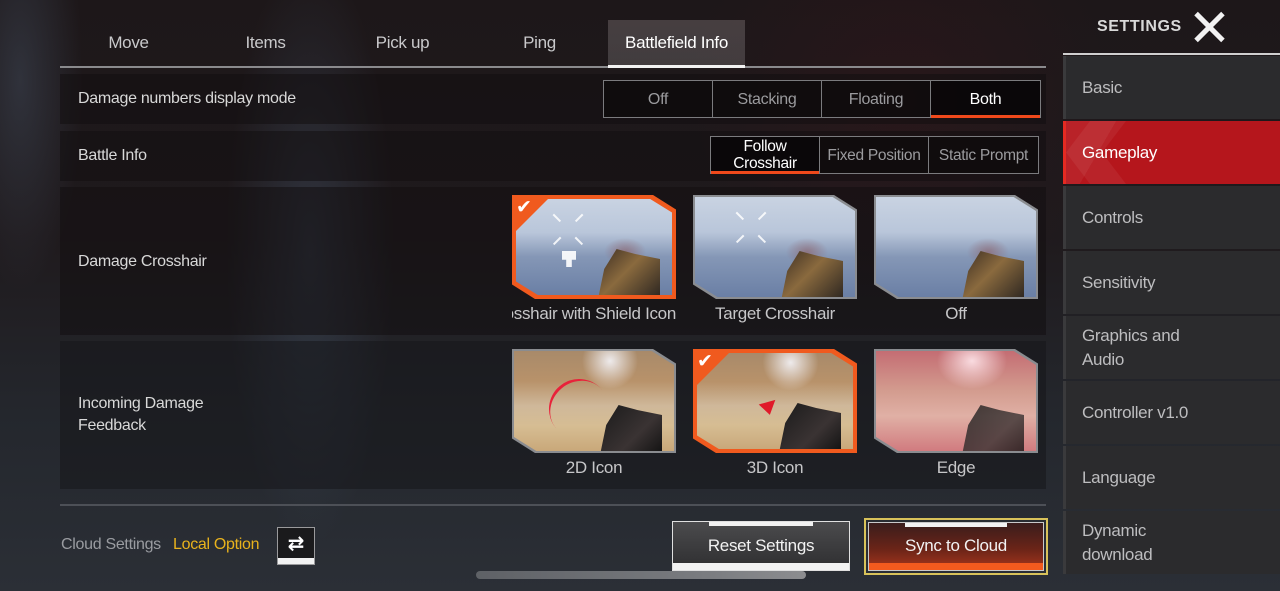  I want to click on footer-divider, so click(553, 505).